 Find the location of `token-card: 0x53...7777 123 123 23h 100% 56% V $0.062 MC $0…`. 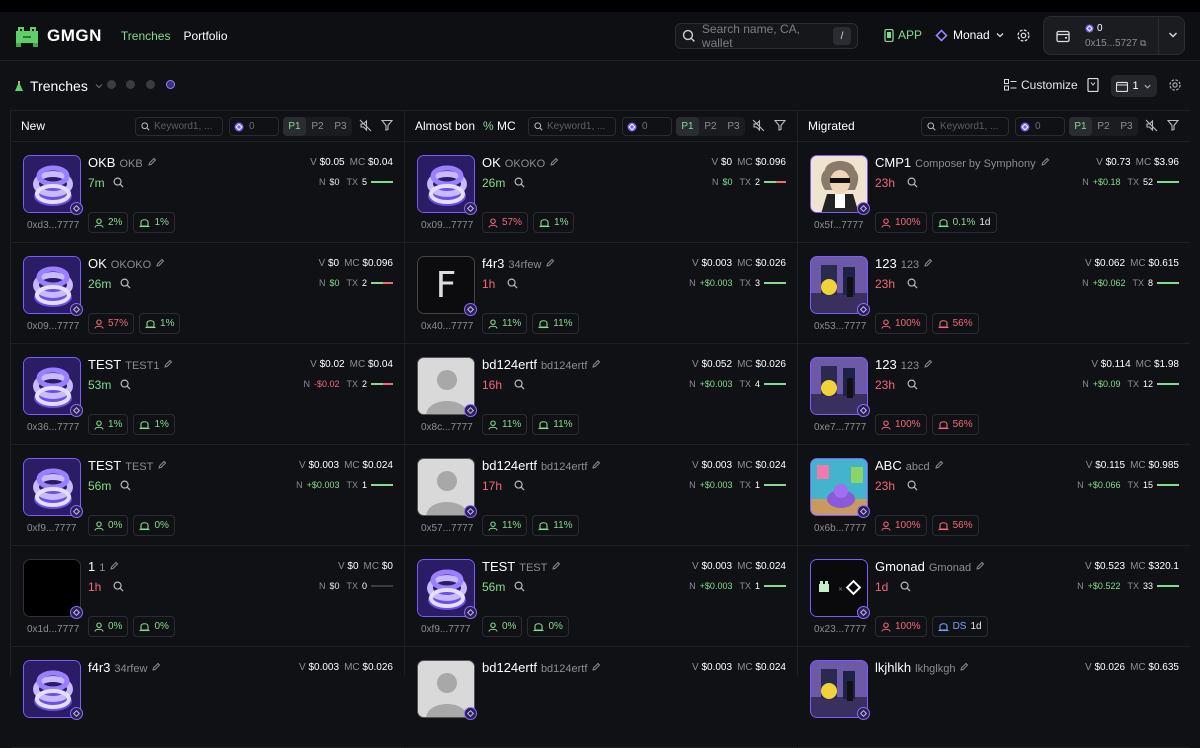

token-card: 0x53...7777 123 123 23h 100% 56% V $0.062 MC $0… is located at coordinates (994, 293).